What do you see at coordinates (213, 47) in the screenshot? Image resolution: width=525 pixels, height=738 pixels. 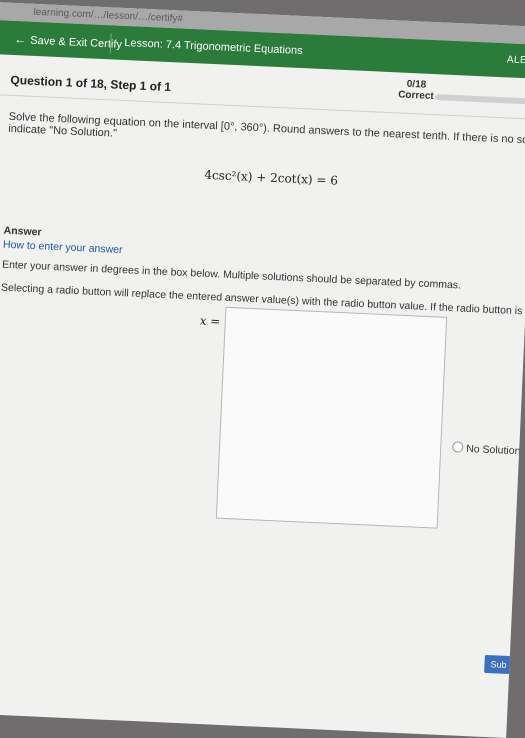 I see `lesson-title: Lesson: 7.4 Trigonometric Equations` at bounding box center [213, 47].